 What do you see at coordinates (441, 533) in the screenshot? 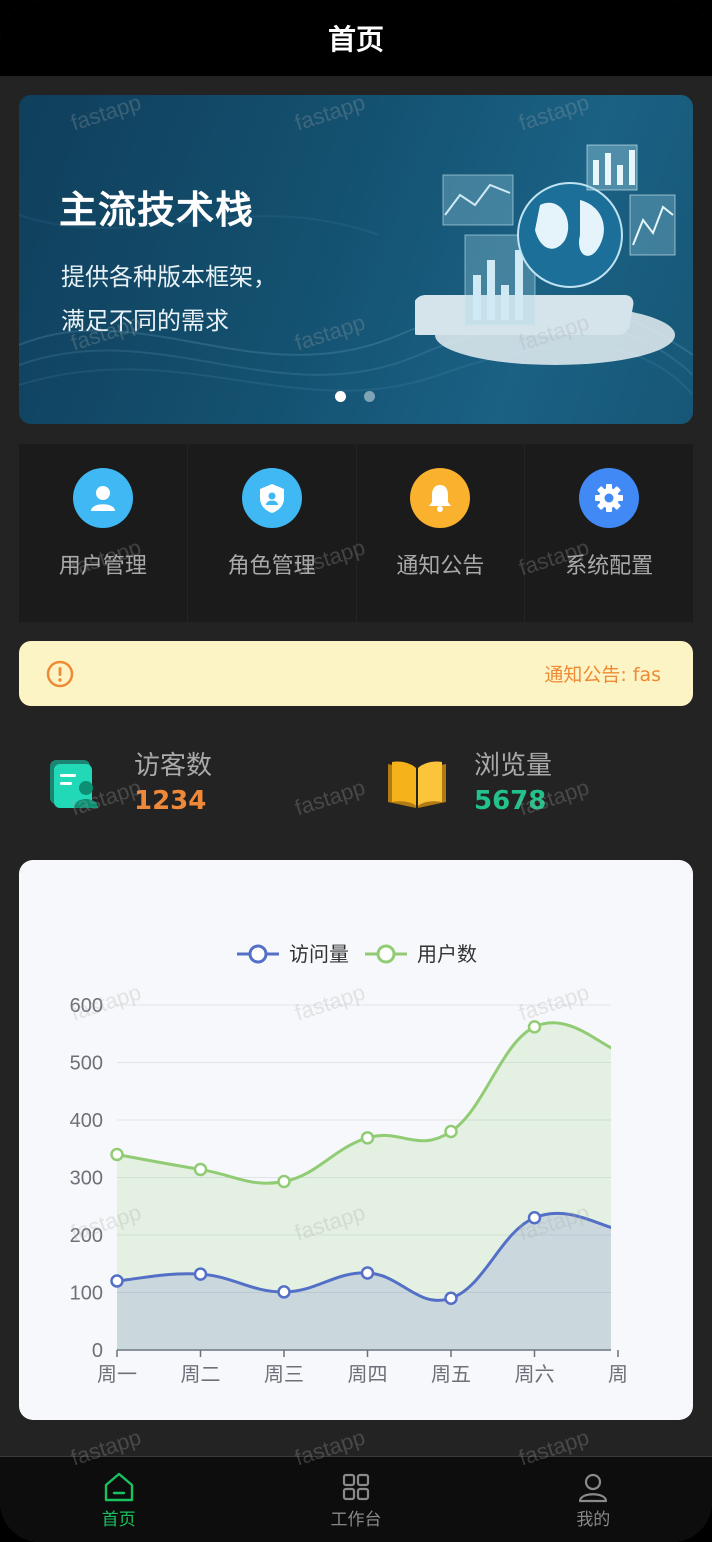
I see `menu-item-notice: 通知公告` at bounding box center [441, 533].